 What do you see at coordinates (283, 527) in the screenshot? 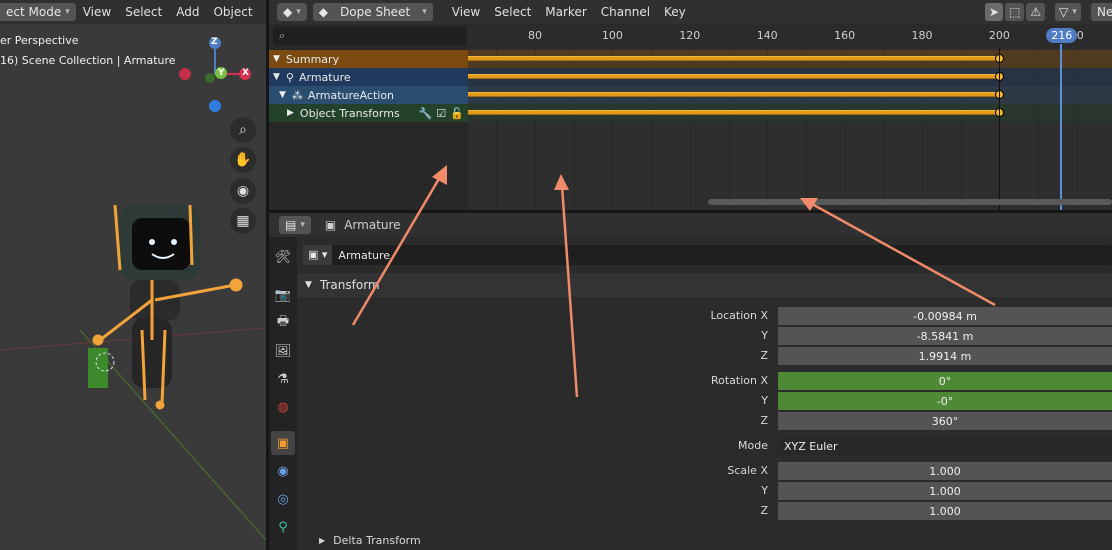
I see `armature-data-tab-icon: ⚲` at bounding box center [283, 527].